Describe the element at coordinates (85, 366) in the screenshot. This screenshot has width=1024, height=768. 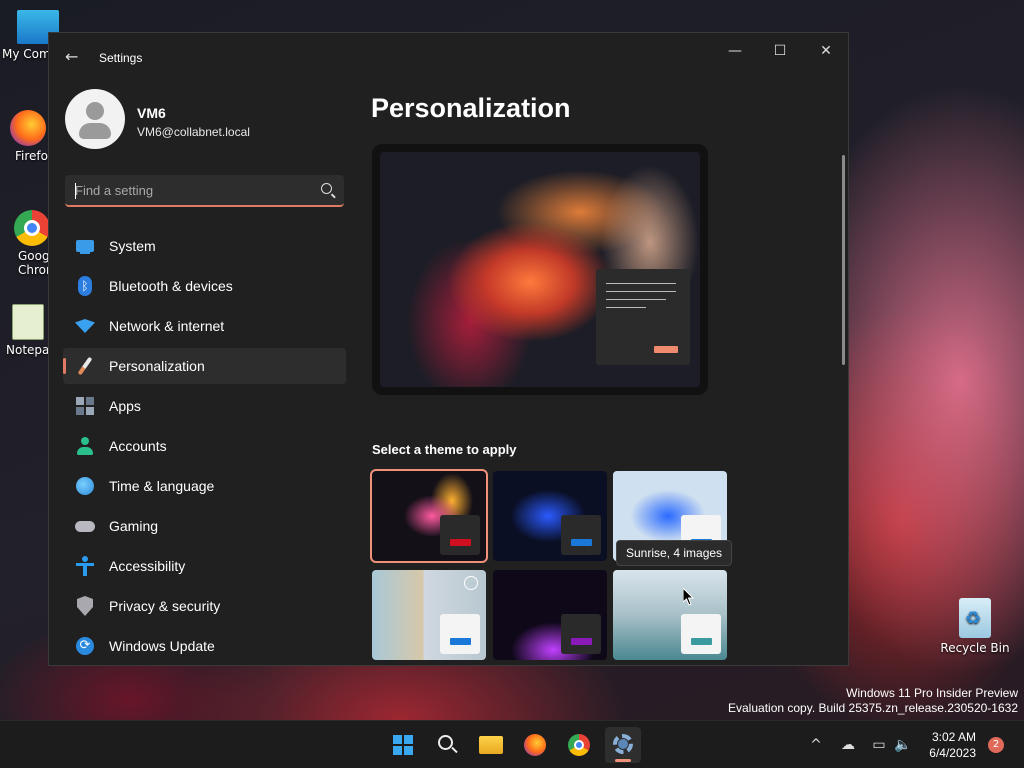
I see `brush-icon` at that location.